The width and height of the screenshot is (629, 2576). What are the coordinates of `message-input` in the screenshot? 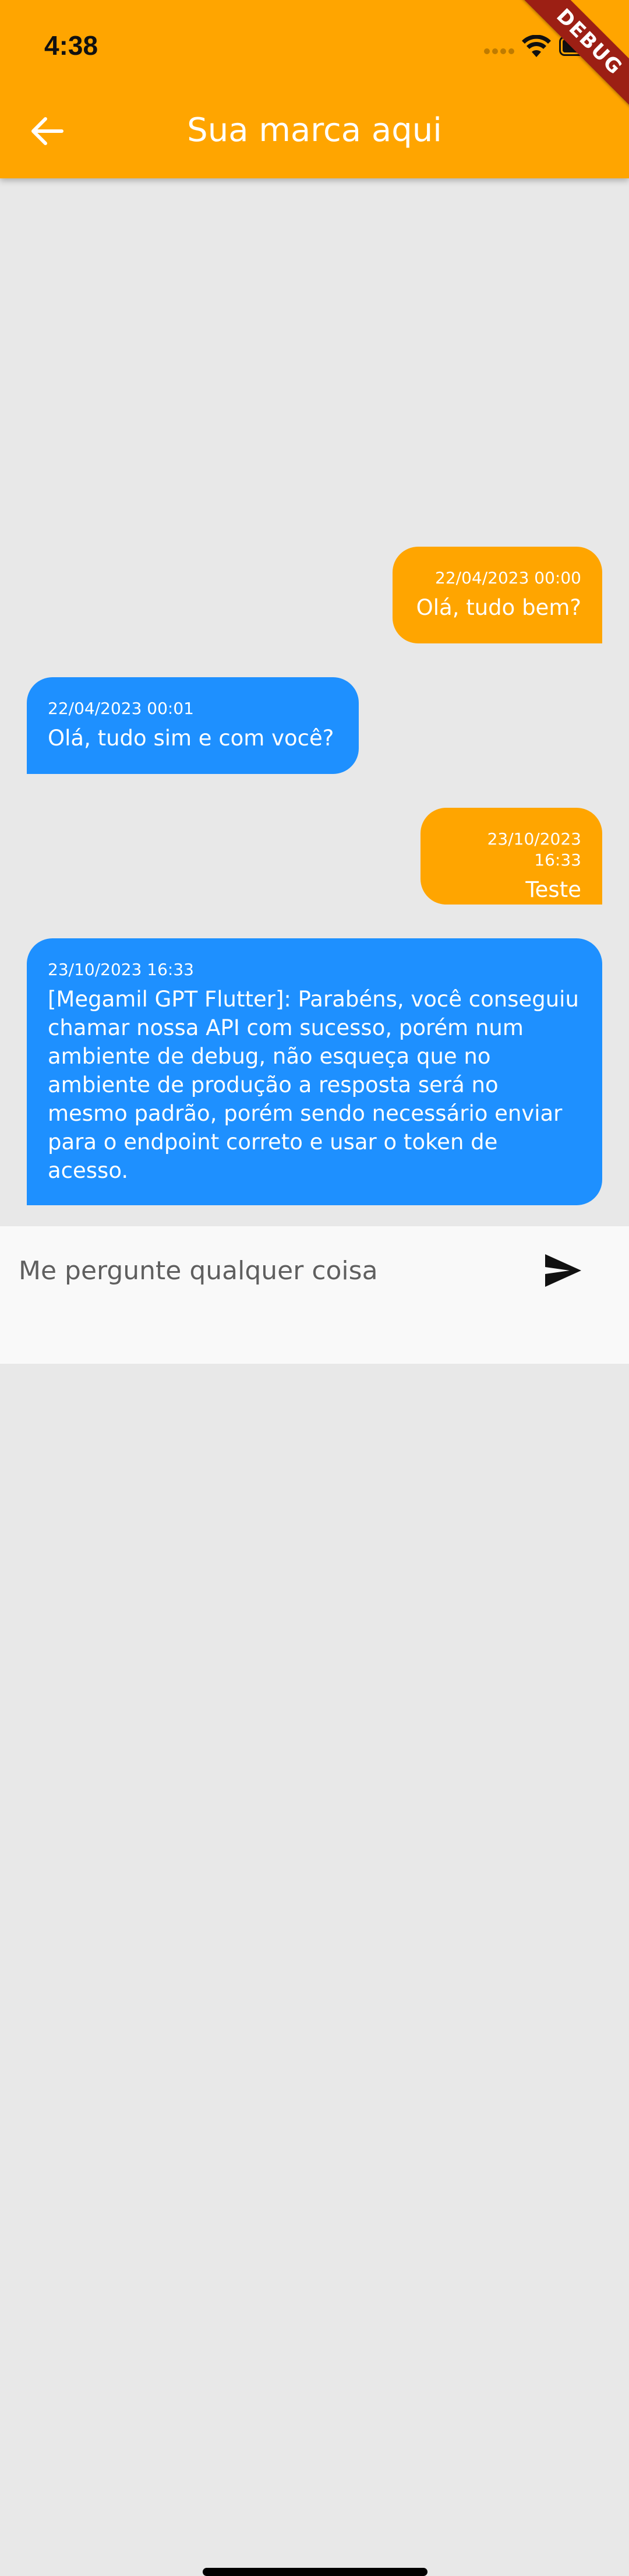 It's located at (263, 1270).